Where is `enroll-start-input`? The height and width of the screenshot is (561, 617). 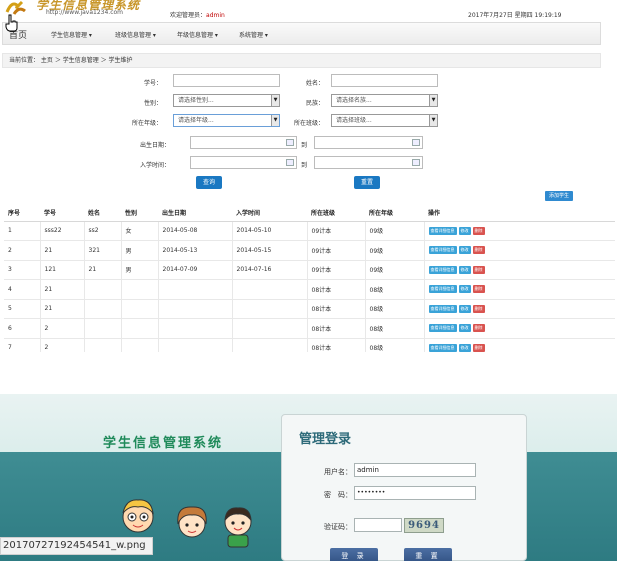 enroll-start-input is located at coordinates (243, 162).